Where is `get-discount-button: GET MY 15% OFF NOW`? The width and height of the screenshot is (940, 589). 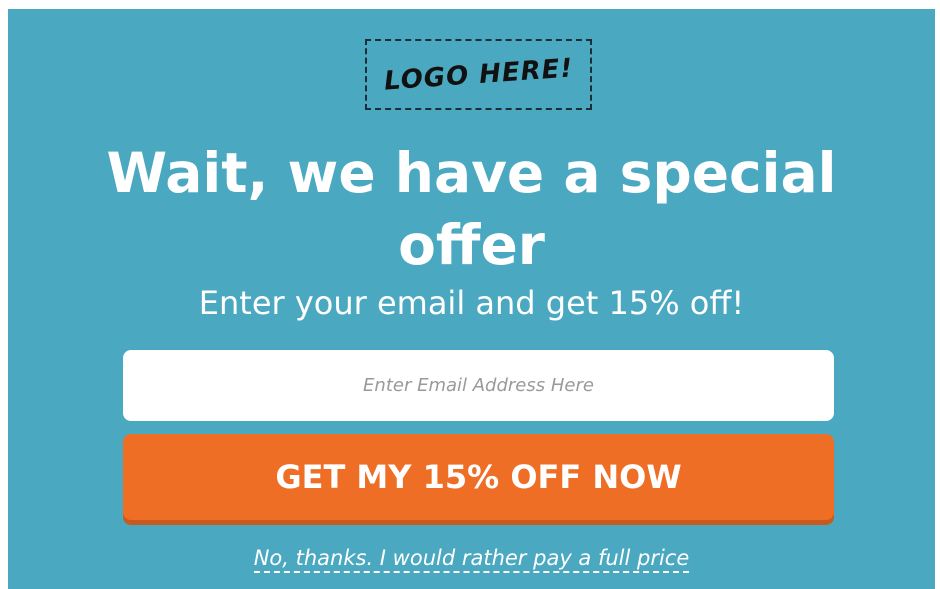 get-discount-button: GET MY 15% OFF NOW is located at coordinates (478, 477).